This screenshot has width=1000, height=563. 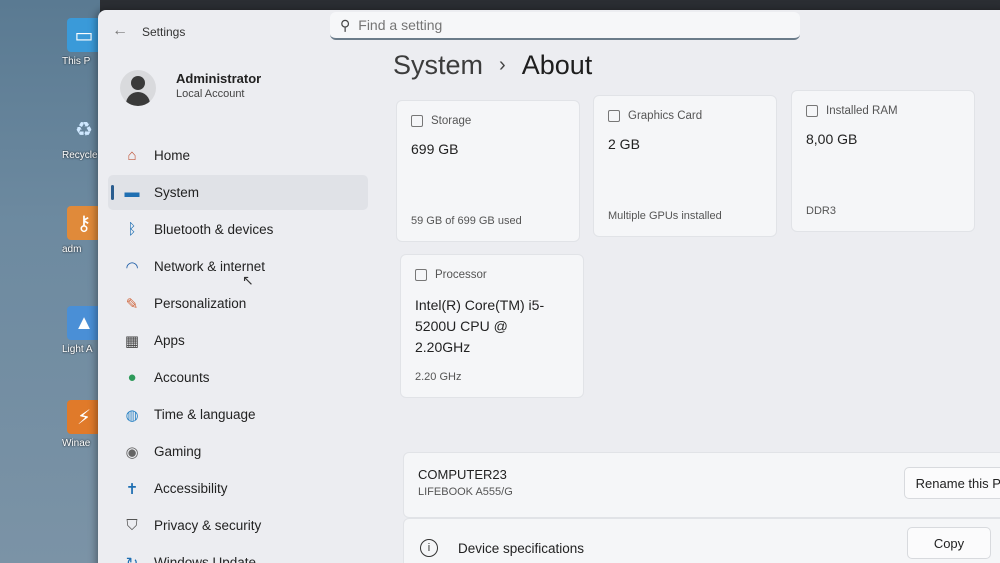 I want to click on card-header: Installed RAM, so click(x=852, y=111).